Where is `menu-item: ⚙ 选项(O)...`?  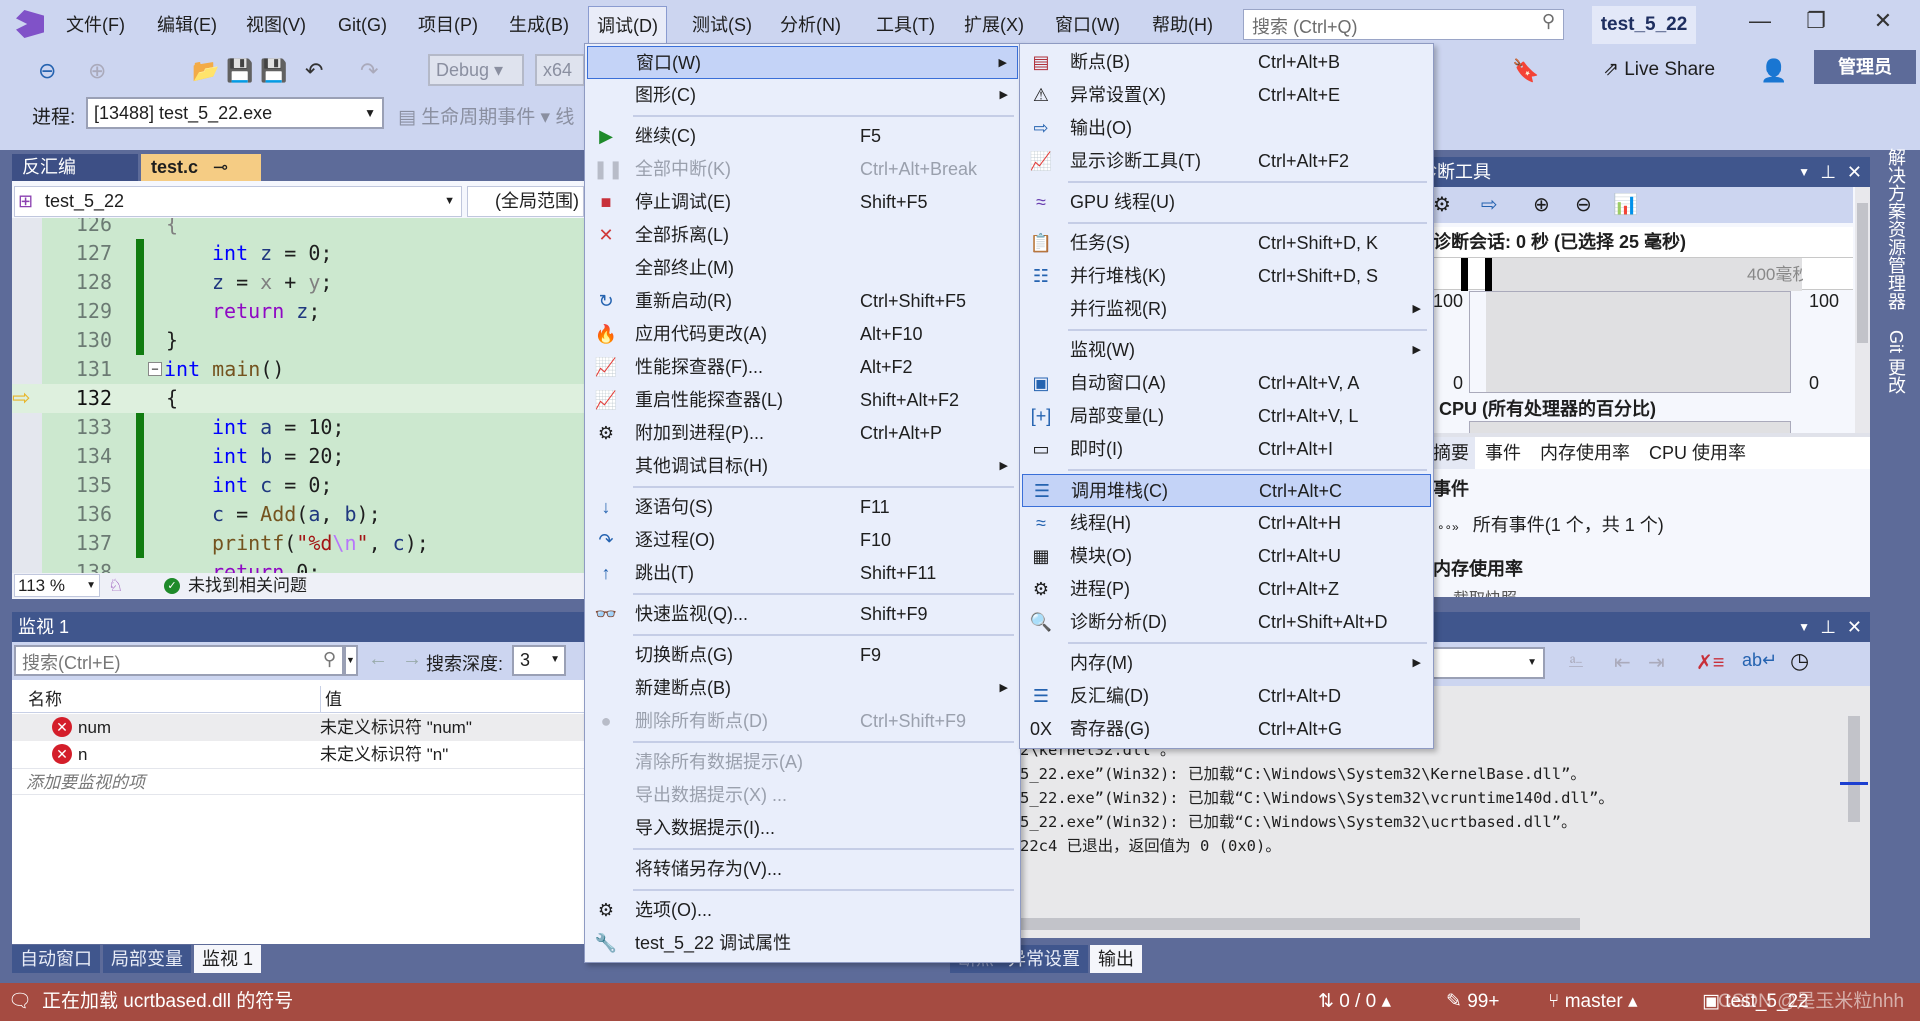
menu-item: ⚙ 选项(O)... is located at coordinates (802, 910).